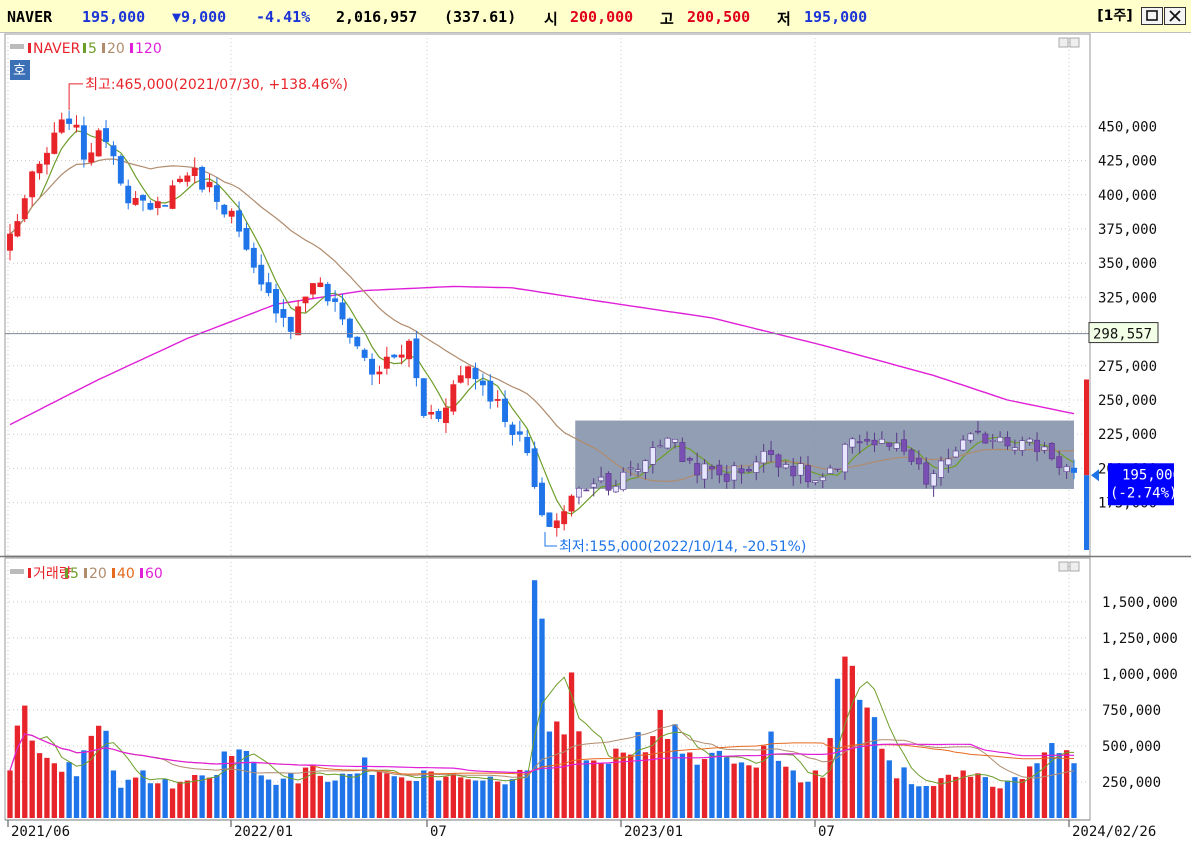  What do you see at coordinates (1127, 435) in the screenshot?
I see `price-tick-label: 225,000` at bounding box center [1127, 435].